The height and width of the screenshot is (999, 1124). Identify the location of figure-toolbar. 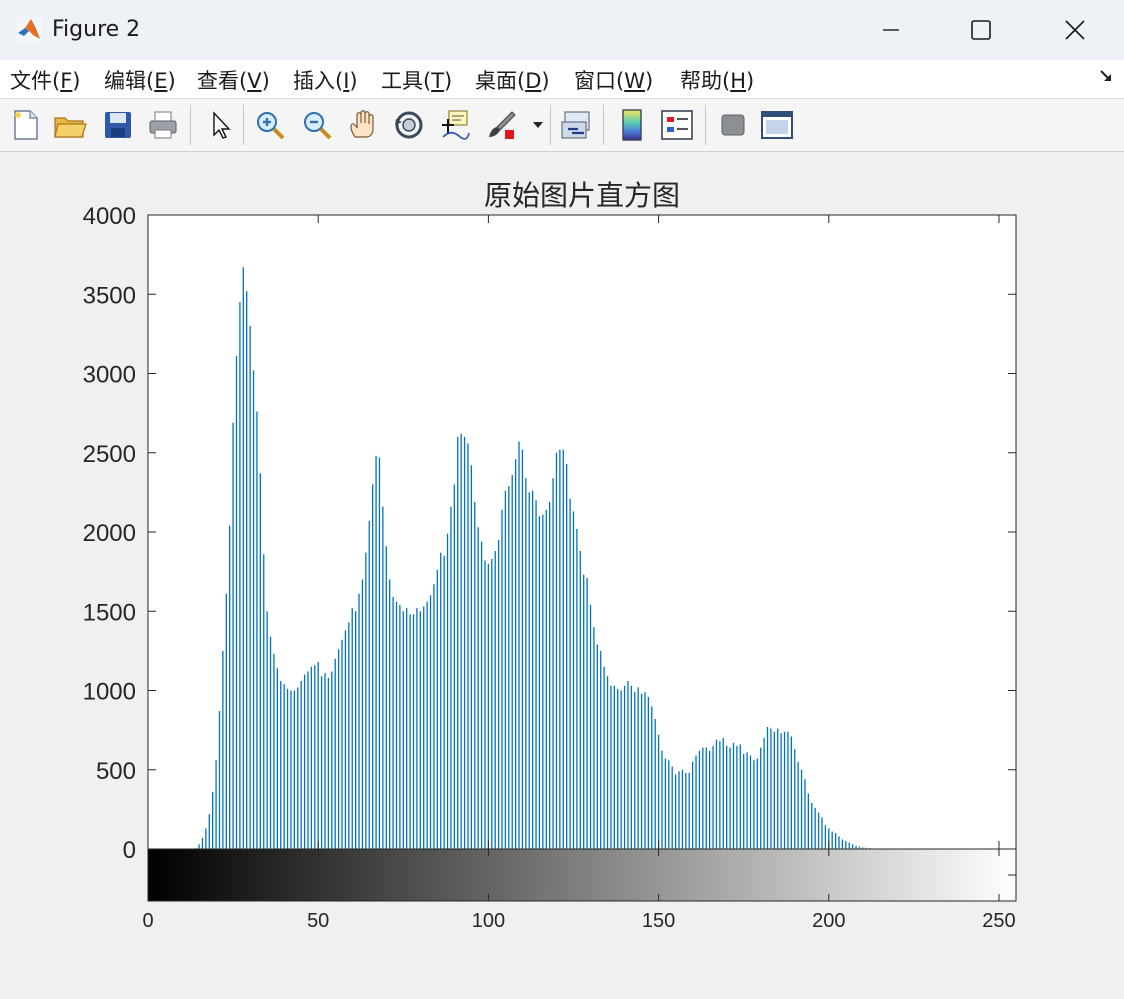
(562, 125).